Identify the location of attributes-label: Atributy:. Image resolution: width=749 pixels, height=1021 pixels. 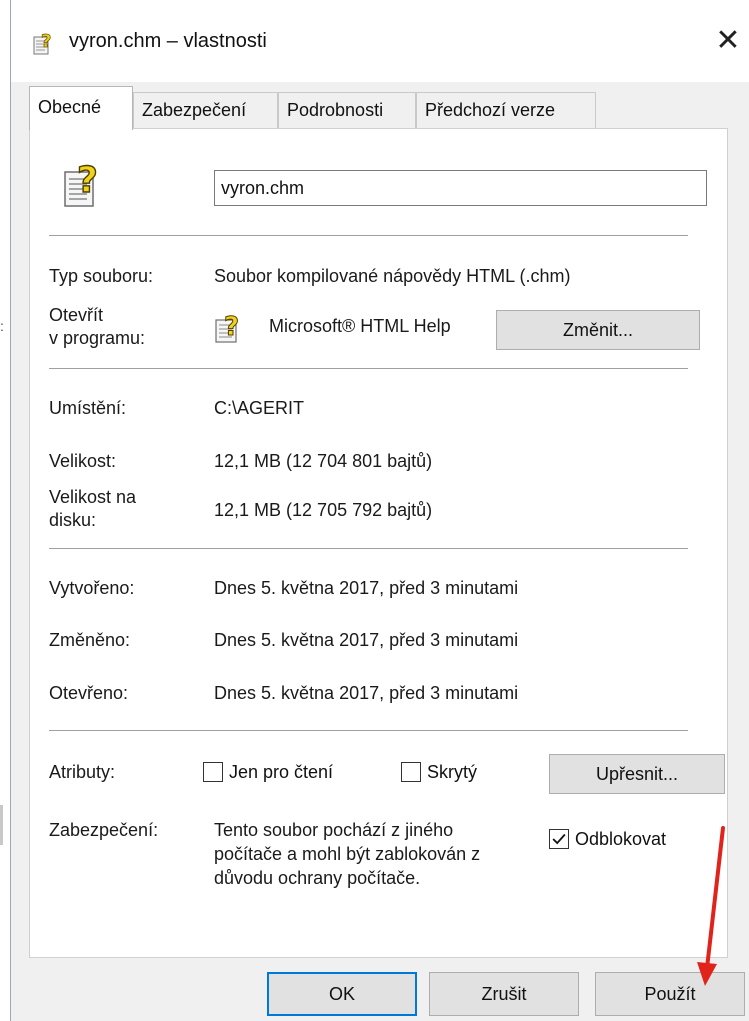
(82, 772).